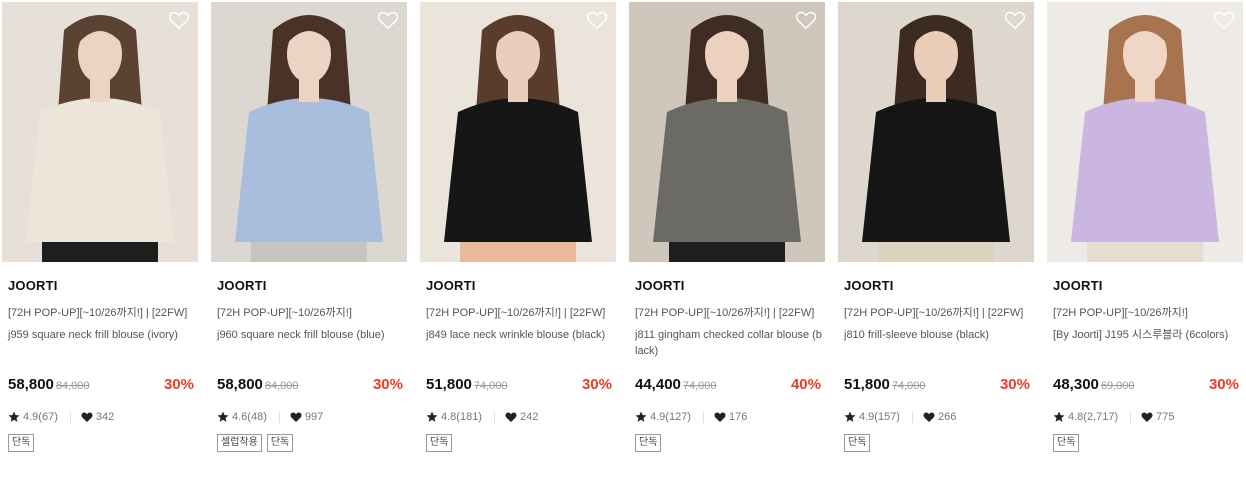 Image resolution: width=1246 pixels, height=480 pixels. What do you see at coordinates (658, 384) in the screenshot?
I see `sale-price: 44,400` at bounding box center [658, 384].